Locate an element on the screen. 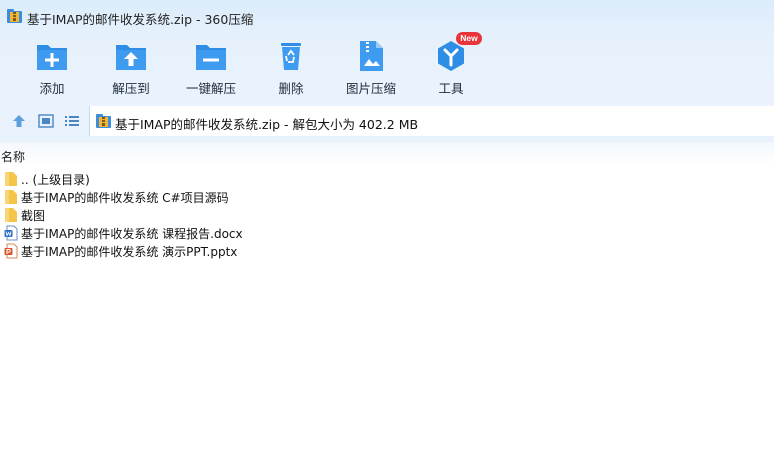 The height and width of the screenshot is (463, 774). powerpoint-document-icon is located at coordinates (11, 251).